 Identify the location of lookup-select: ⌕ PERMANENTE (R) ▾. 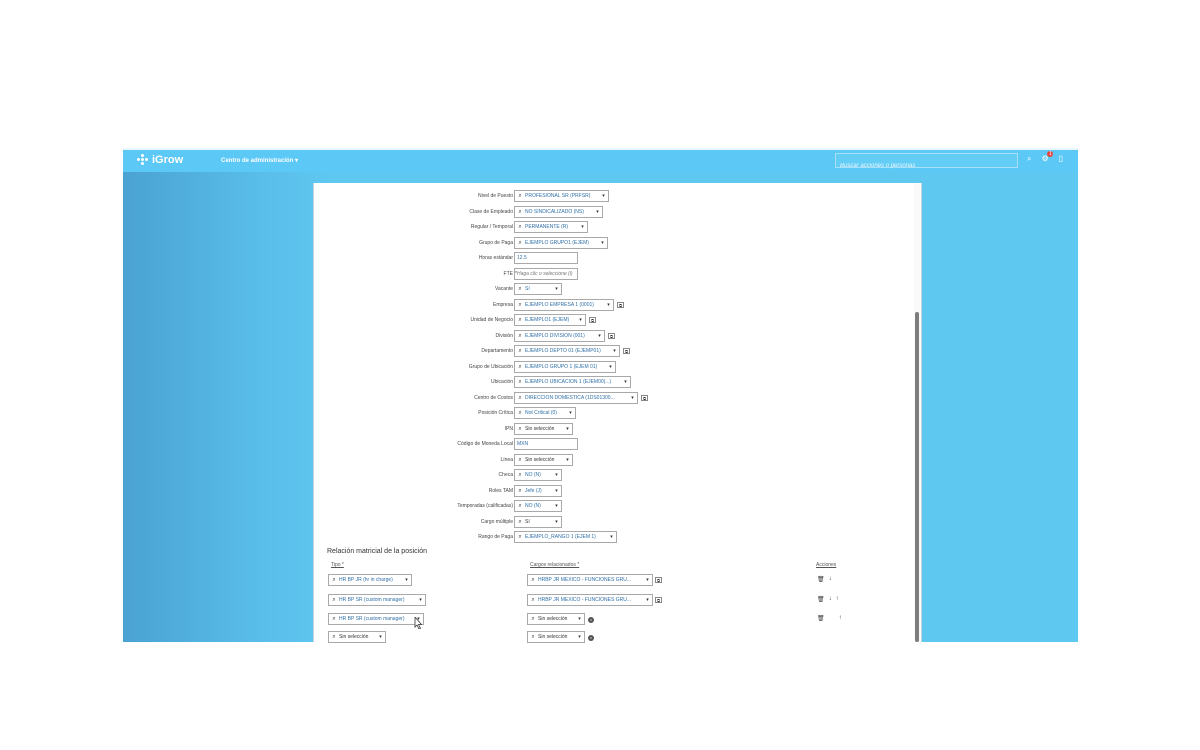
(551, 227).